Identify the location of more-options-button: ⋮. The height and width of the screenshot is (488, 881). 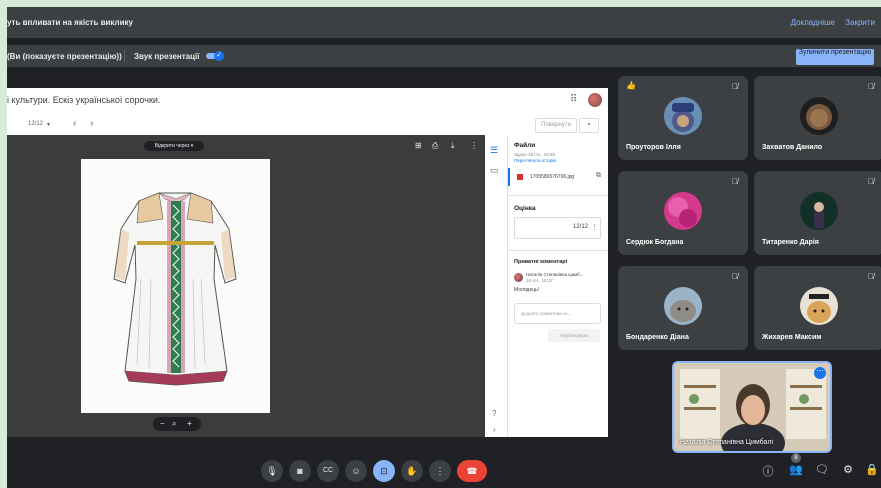
(440, 471).